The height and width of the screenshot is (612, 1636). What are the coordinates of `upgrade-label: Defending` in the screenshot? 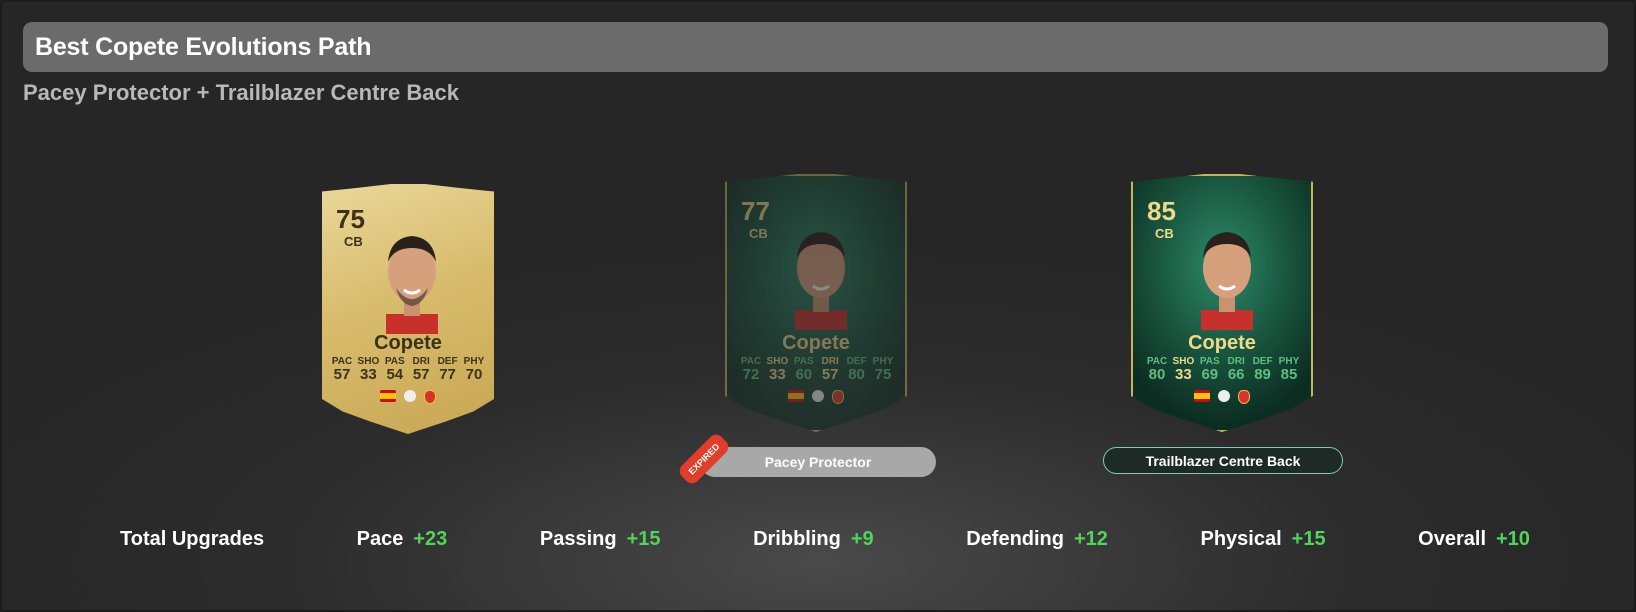 It's located at (1015, 539).